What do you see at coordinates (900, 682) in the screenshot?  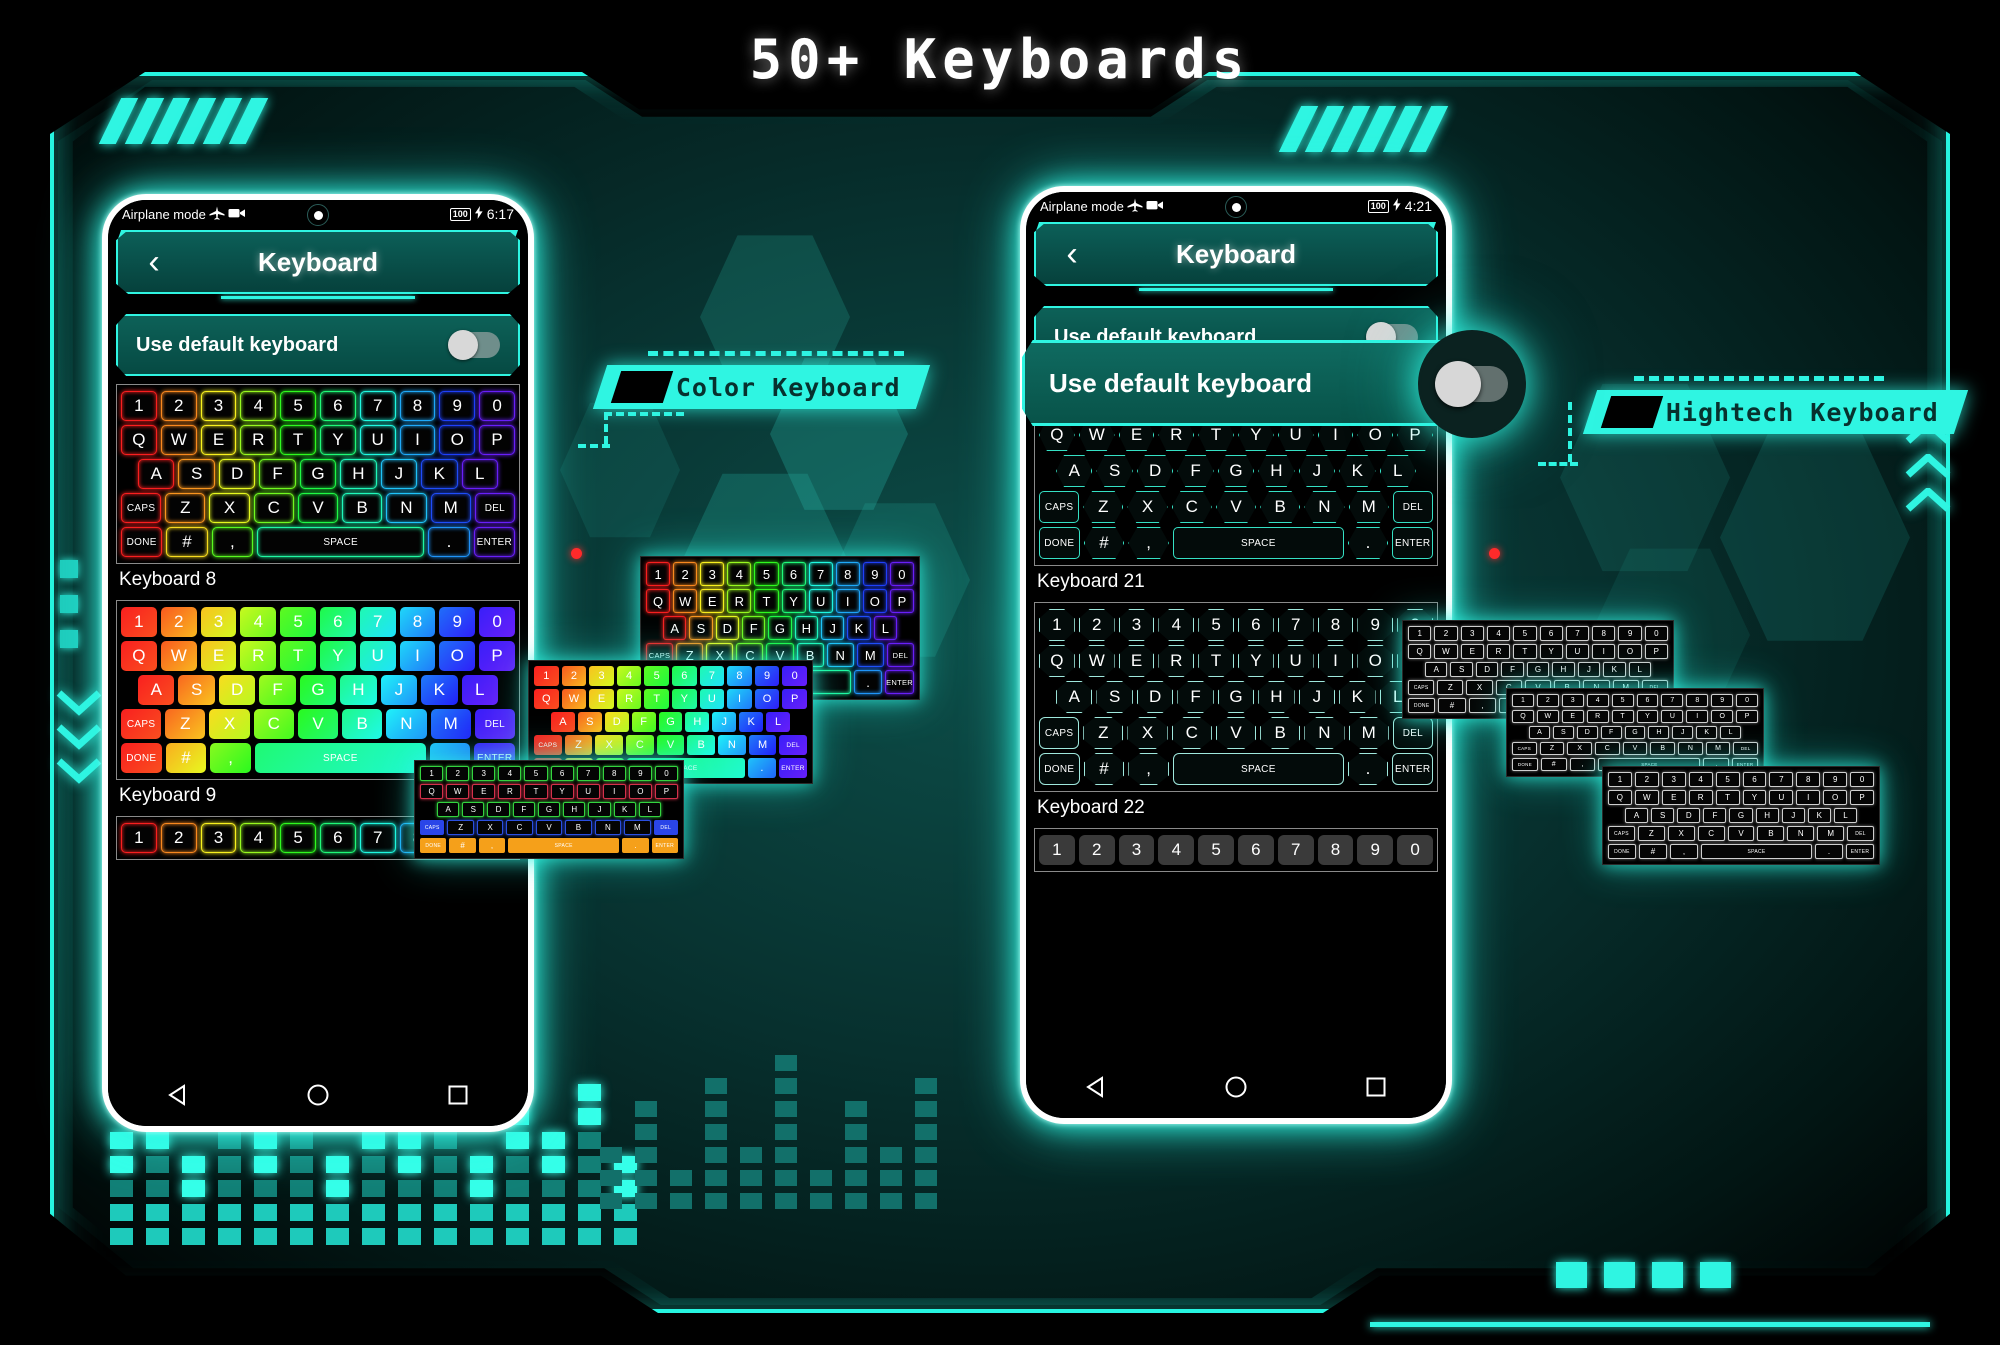 I see `key-enter: ENTER` at bounding box center [900, 682].